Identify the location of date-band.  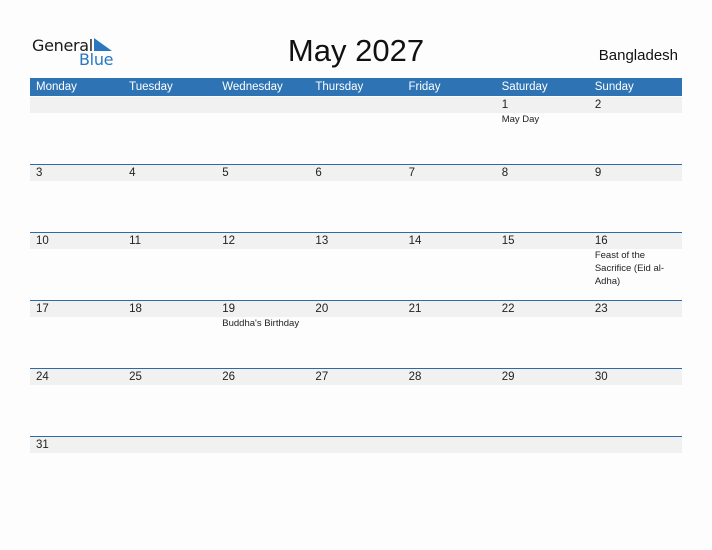
(356, 445).